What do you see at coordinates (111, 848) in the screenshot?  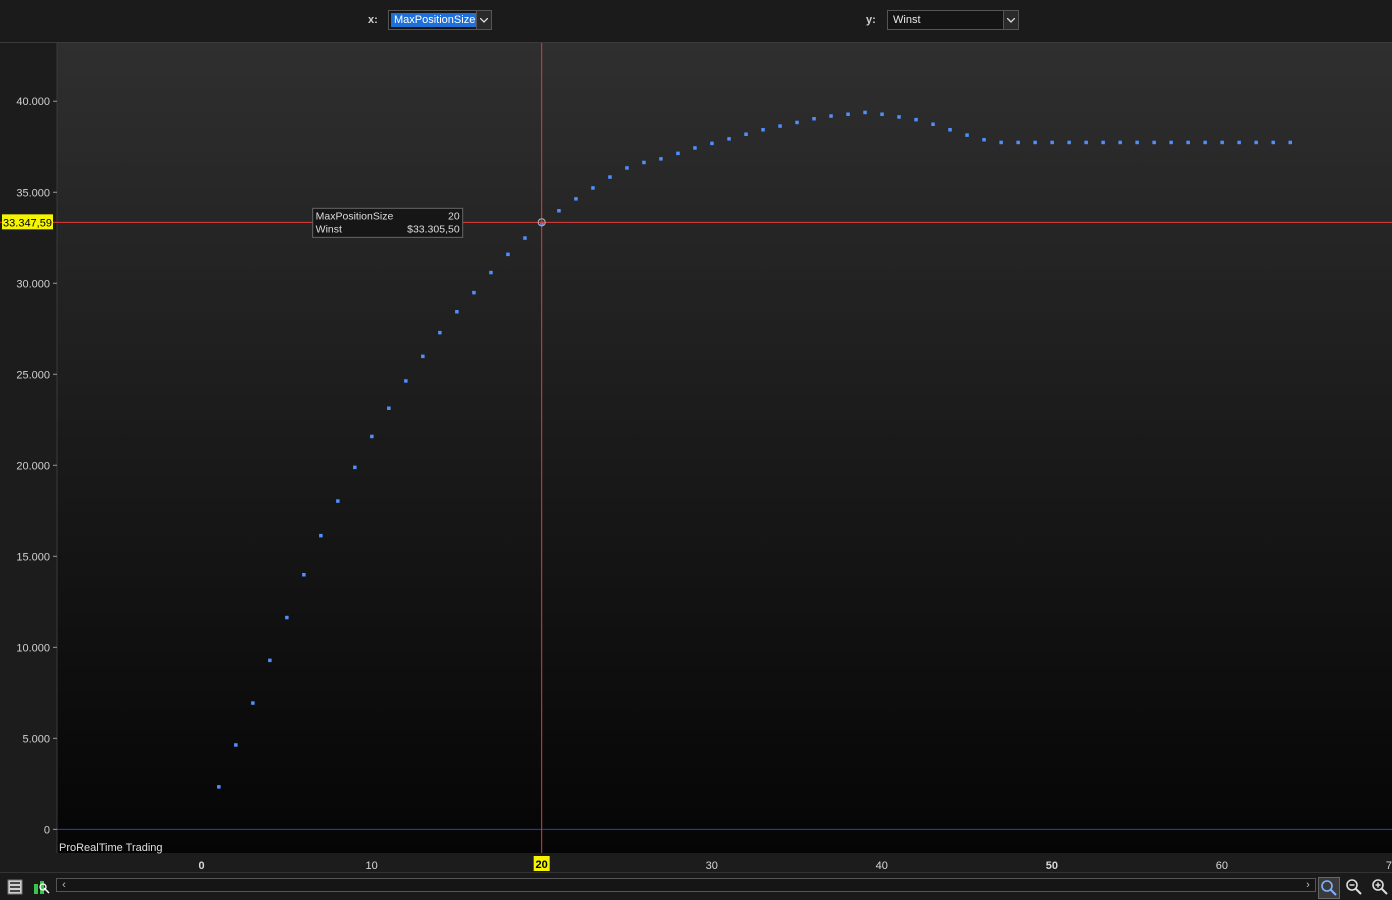 I see `watermark-text: ProRealTime Trading` at bounding box center [111, 848].